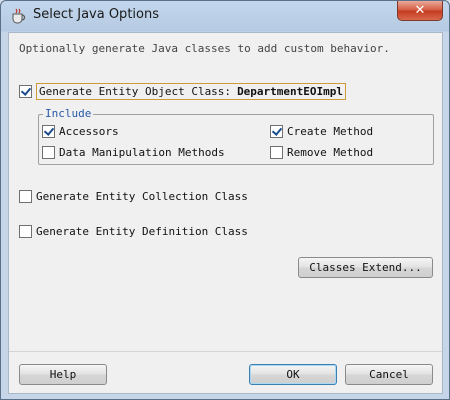  What do you see at coordinates (25, 91) in the screenshot?
I see `entity-object-checkbox` at bounding box center [25, 91].